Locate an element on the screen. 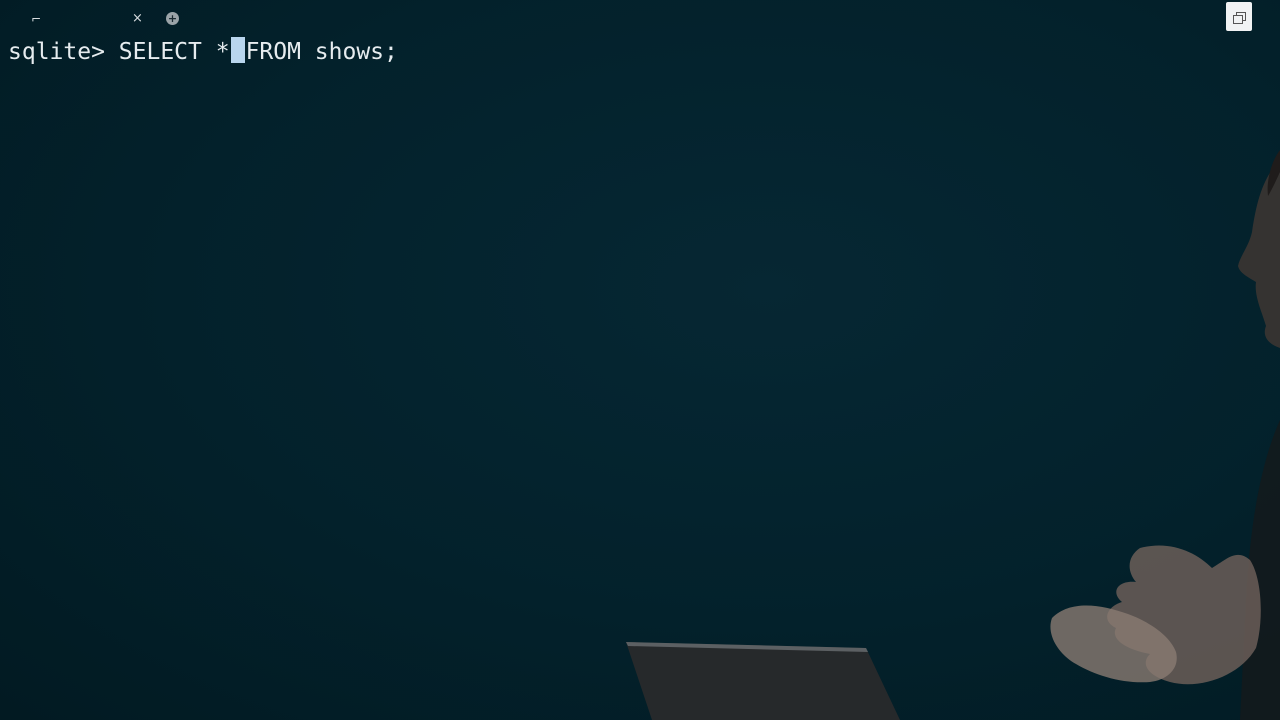  presenter-body is located at coordinates (1260, 570).